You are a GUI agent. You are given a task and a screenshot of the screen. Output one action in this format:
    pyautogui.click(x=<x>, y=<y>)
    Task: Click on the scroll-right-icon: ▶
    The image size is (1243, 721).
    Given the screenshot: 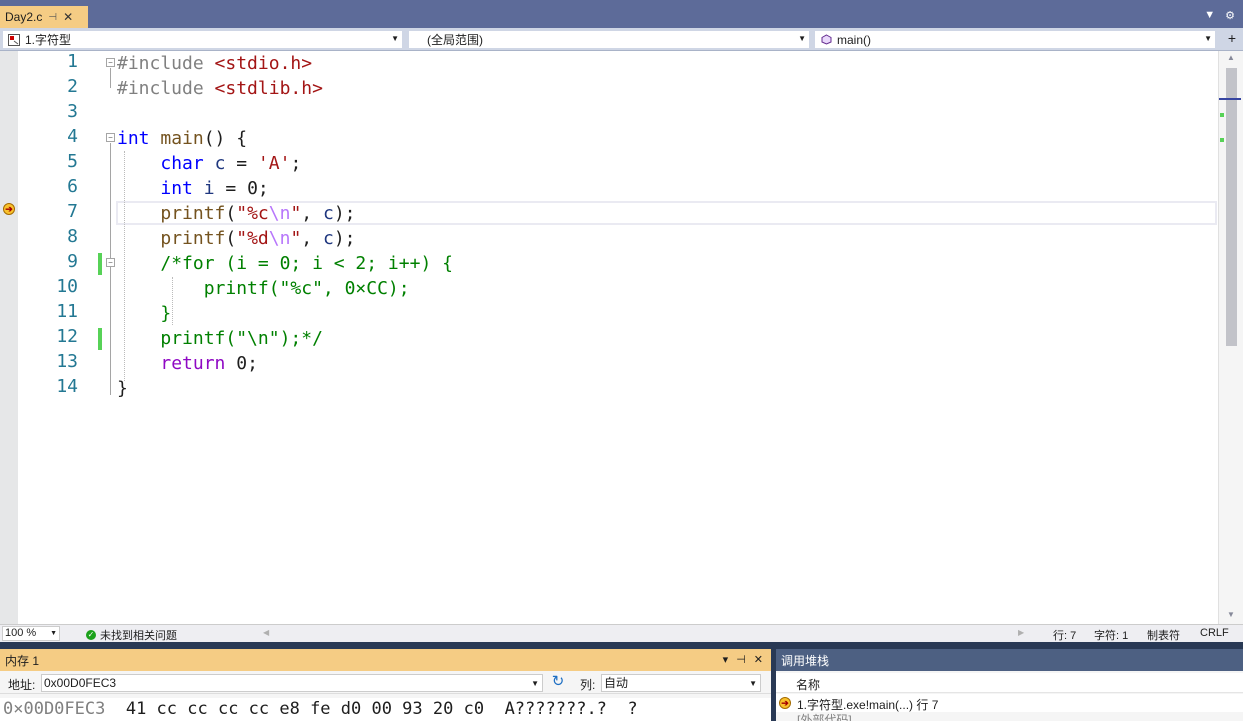 What is the action you would take?
    pyautogui.click(x=1021, y=632)
    